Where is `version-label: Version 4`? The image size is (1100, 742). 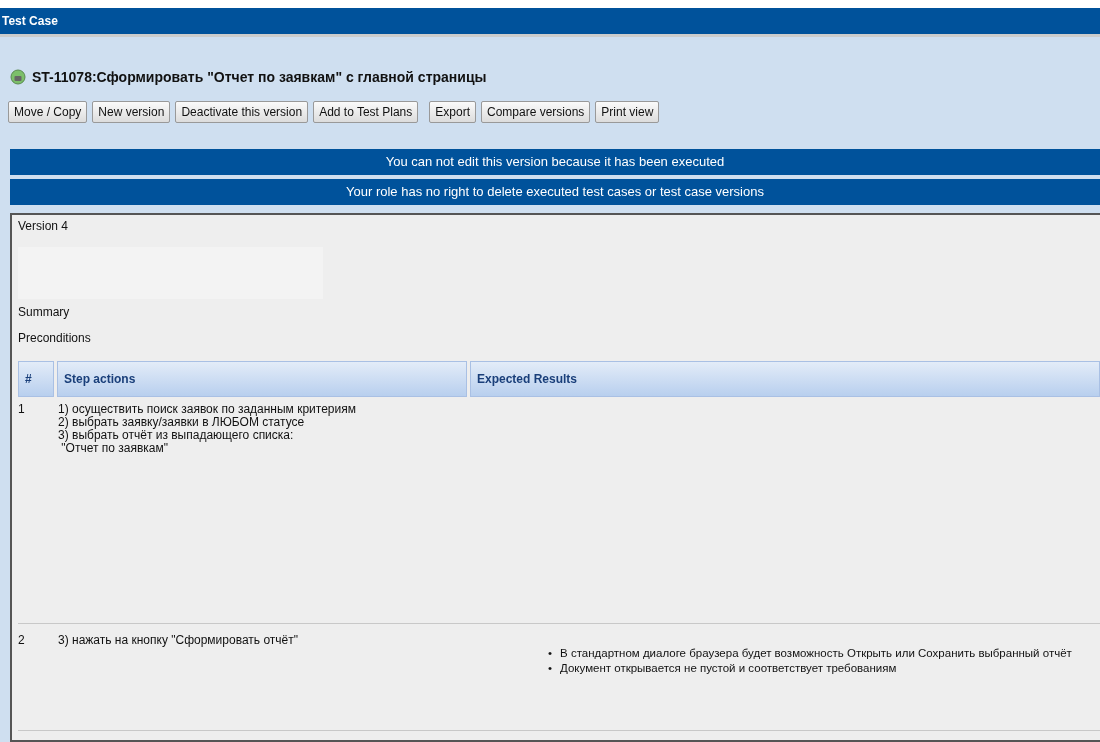
version-label: Version 4 is located at coordinates (44, 227).